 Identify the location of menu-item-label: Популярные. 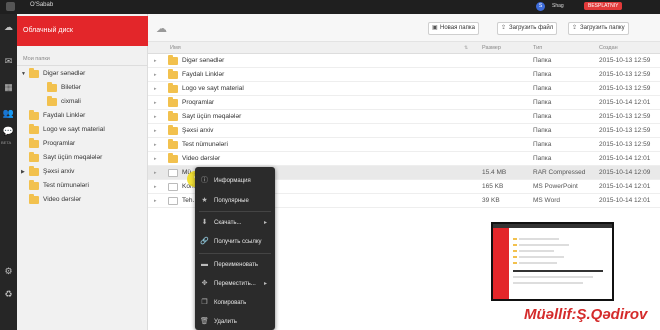
(231, 201).